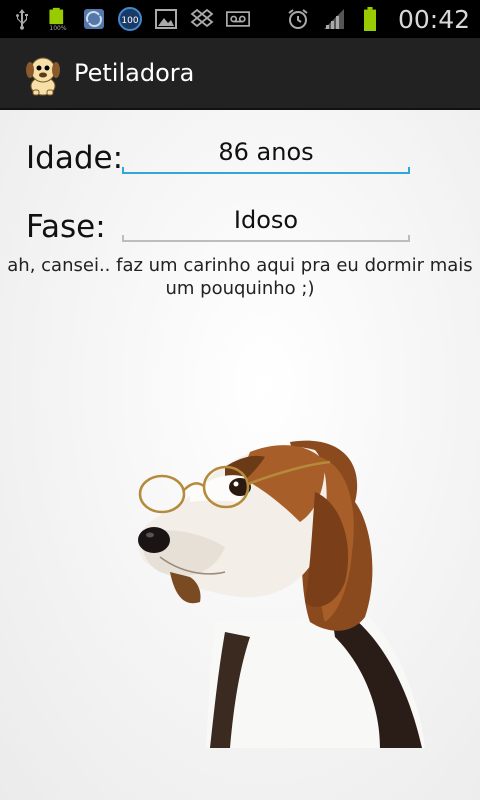 This screenshot has width=480, height=800. I want to click on age-field: 86 anos, so click(266, 156).